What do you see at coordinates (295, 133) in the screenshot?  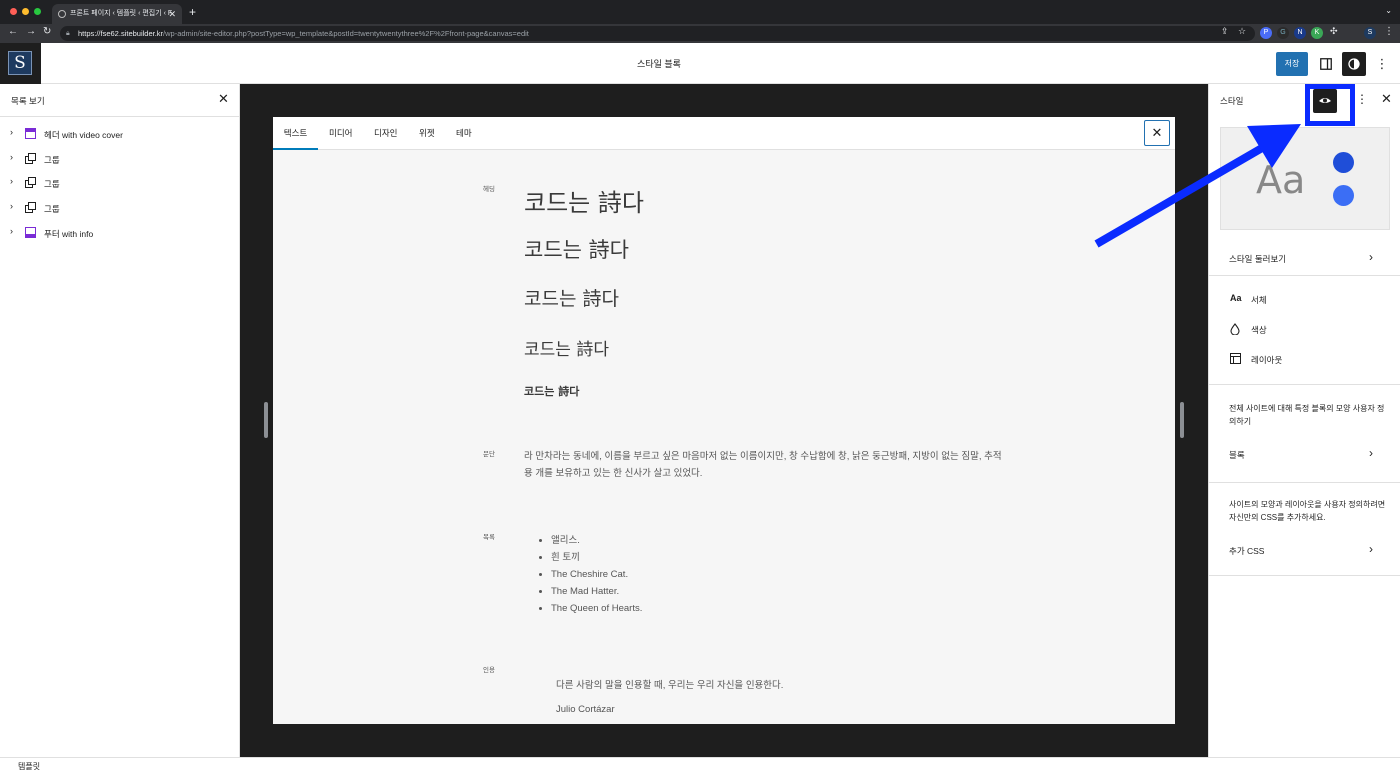 I see `tab-text: 텍스트` at bounding box center [295, 133].